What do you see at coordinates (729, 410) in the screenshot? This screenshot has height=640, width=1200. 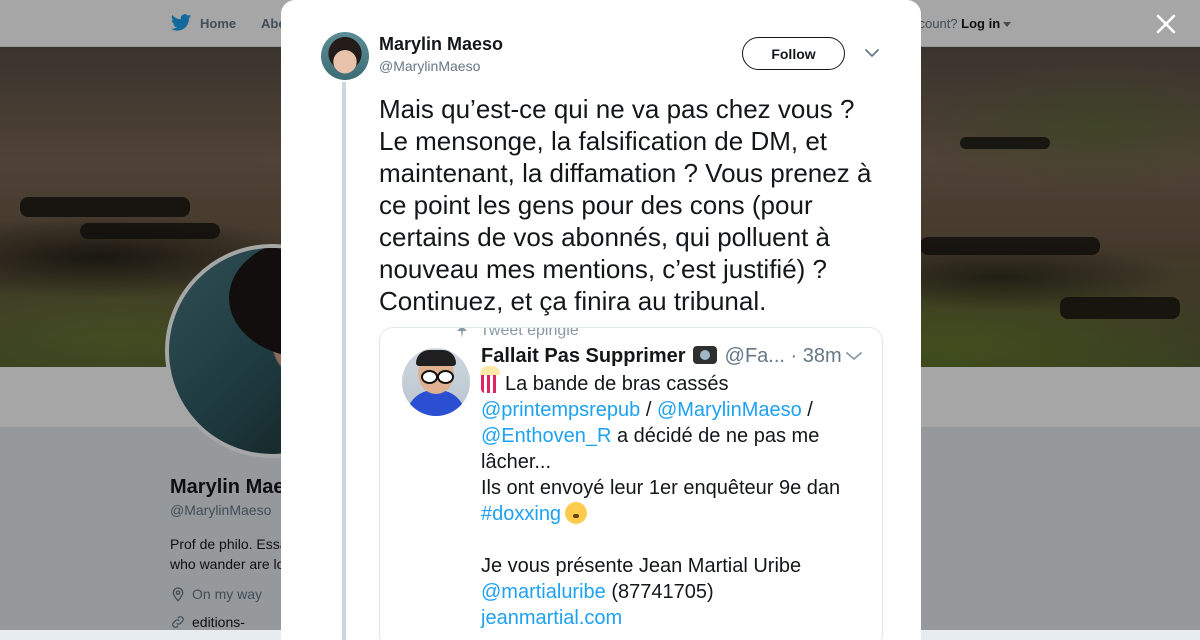 I see `embed-mention: @MarylinMaeso` at bounding box center [729, 410].